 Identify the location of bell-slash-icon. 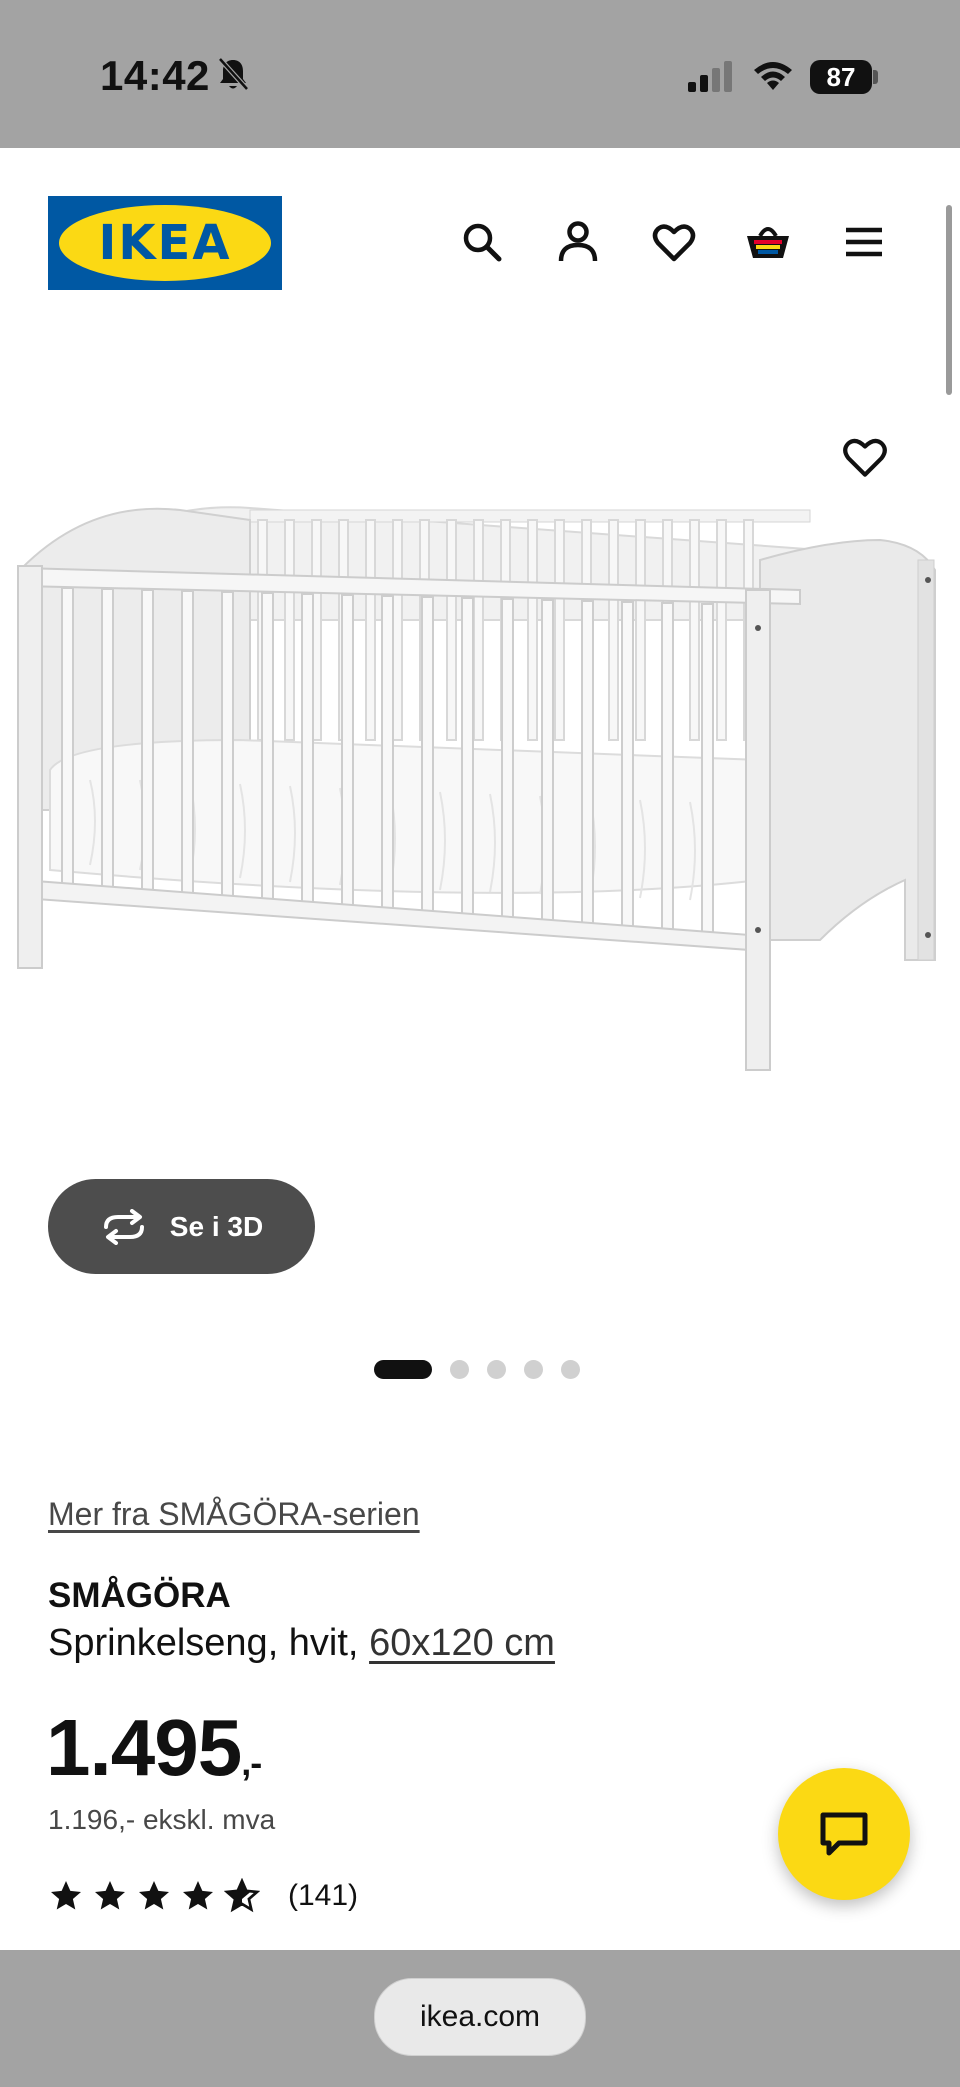
(233, 74).